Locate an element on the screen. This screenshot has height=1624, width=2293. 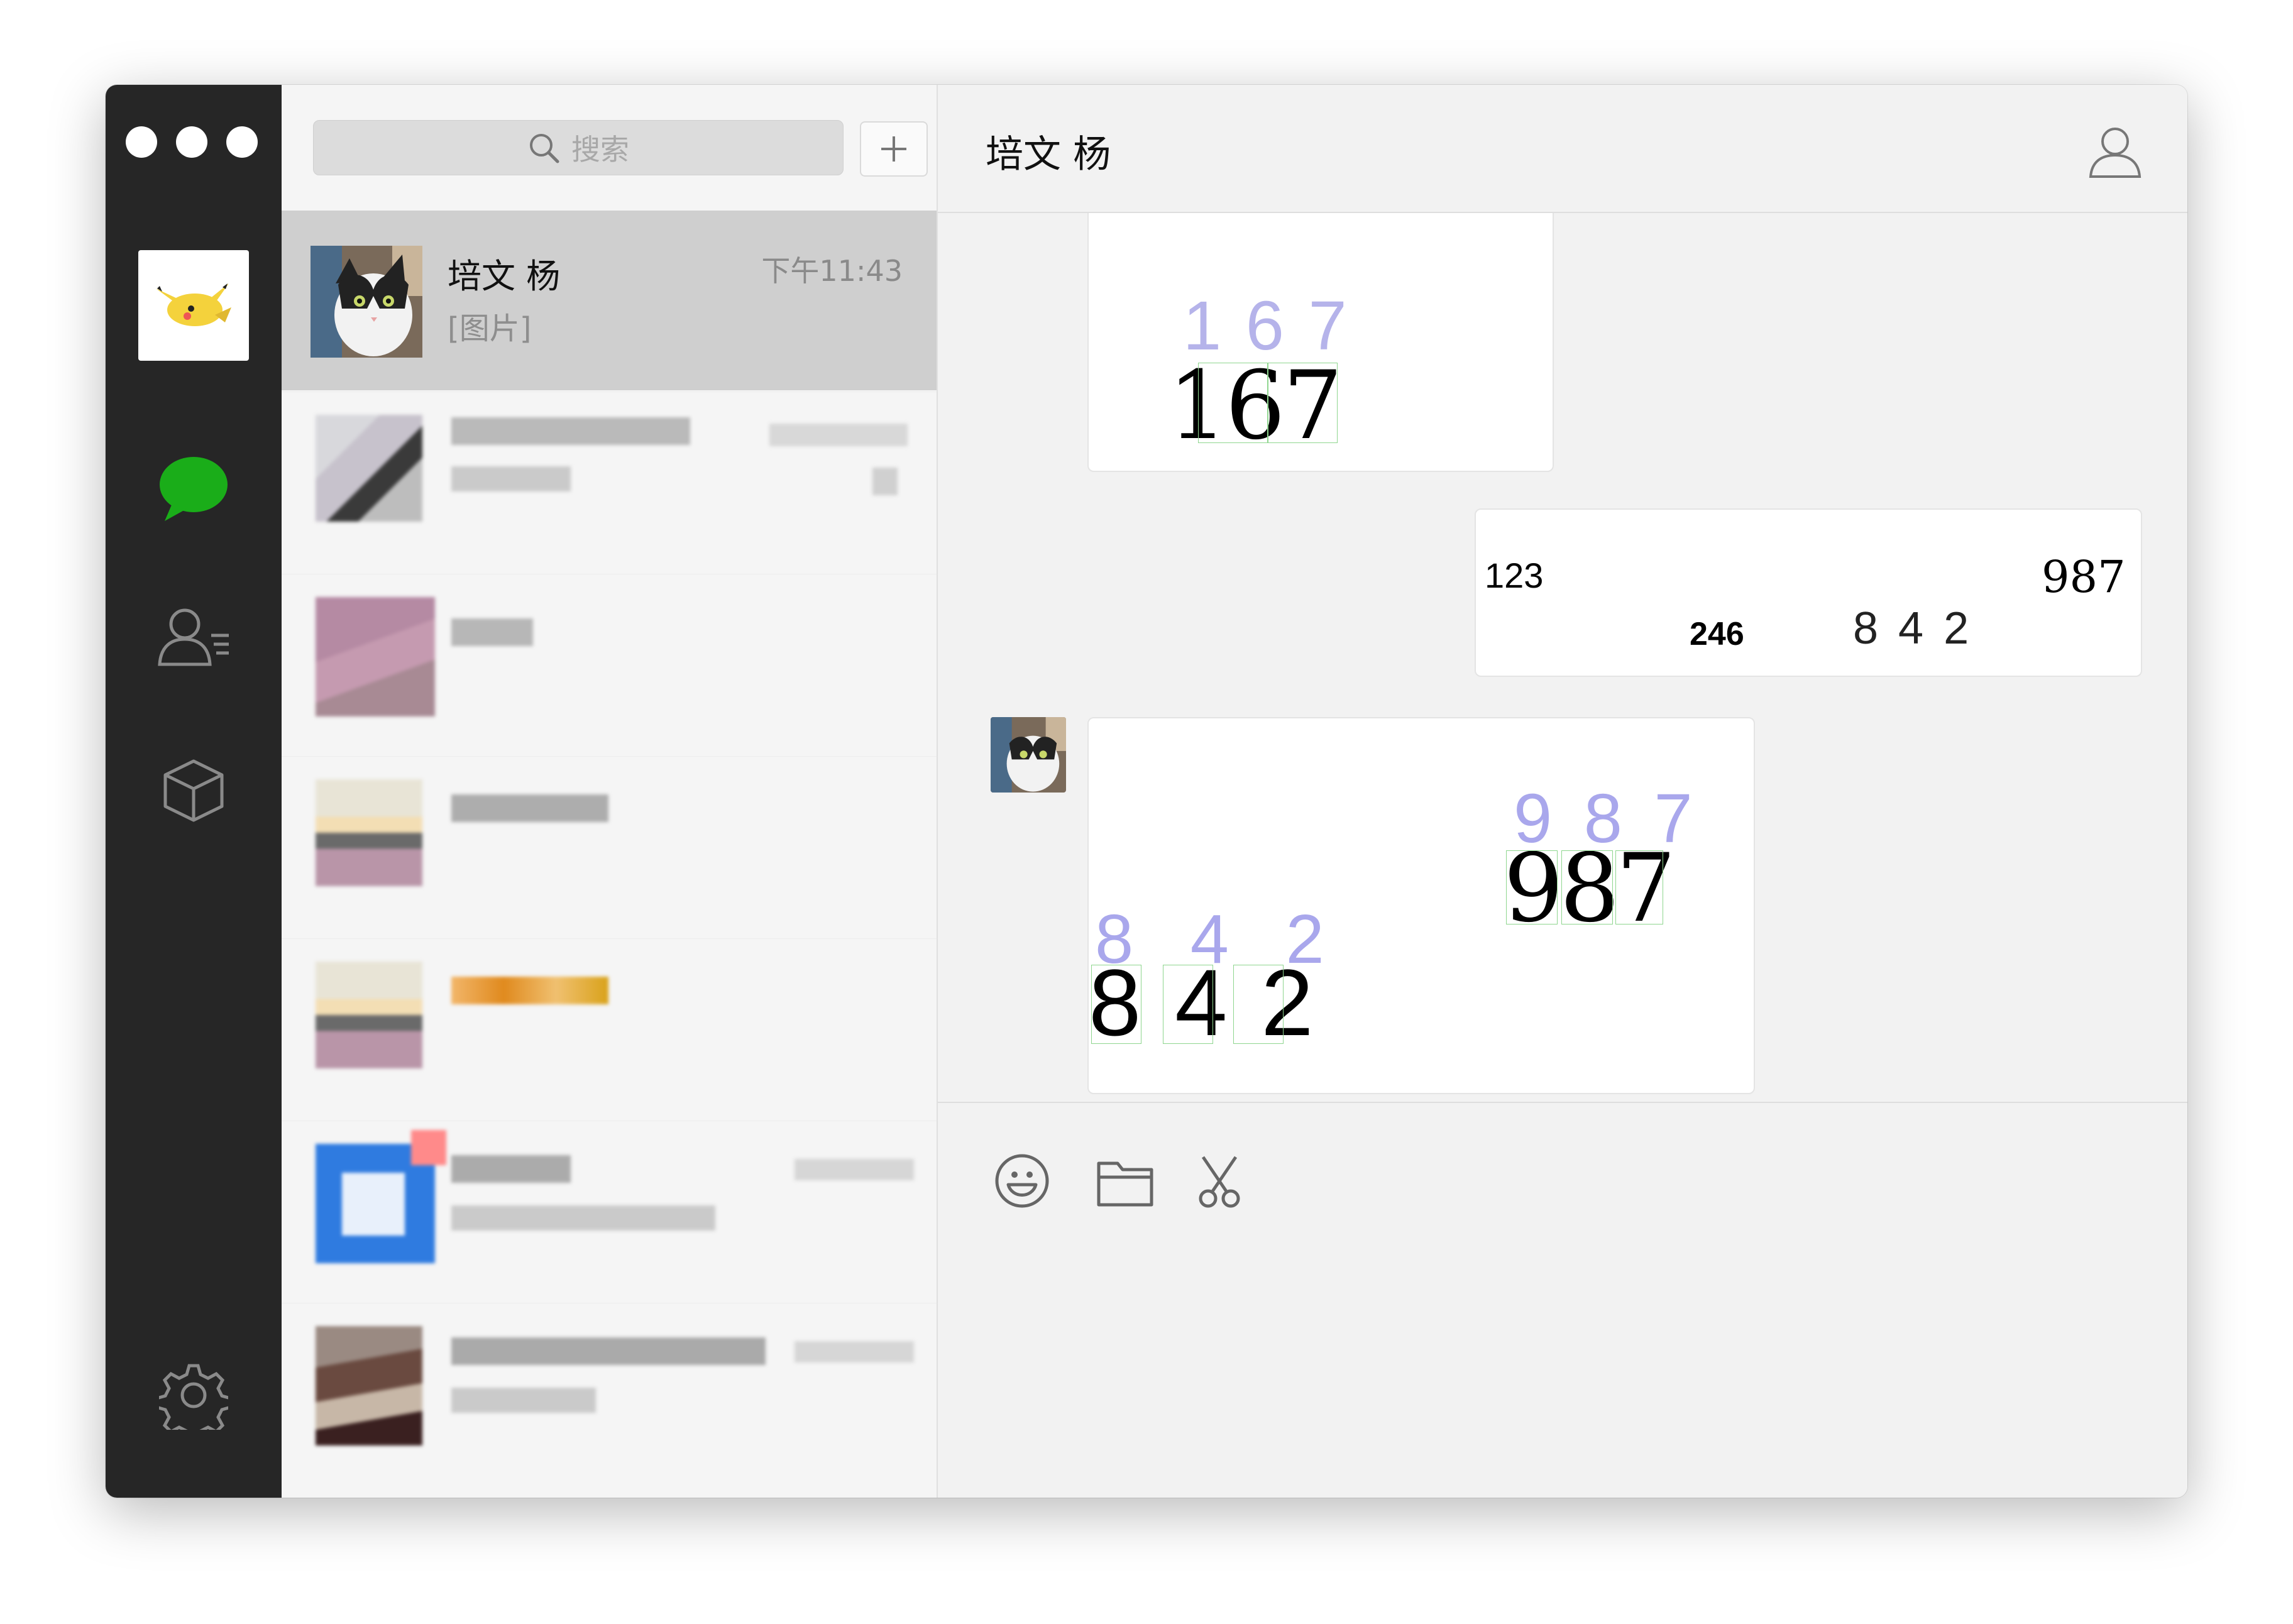
contacts-tab is located at coordinates (194, 636).